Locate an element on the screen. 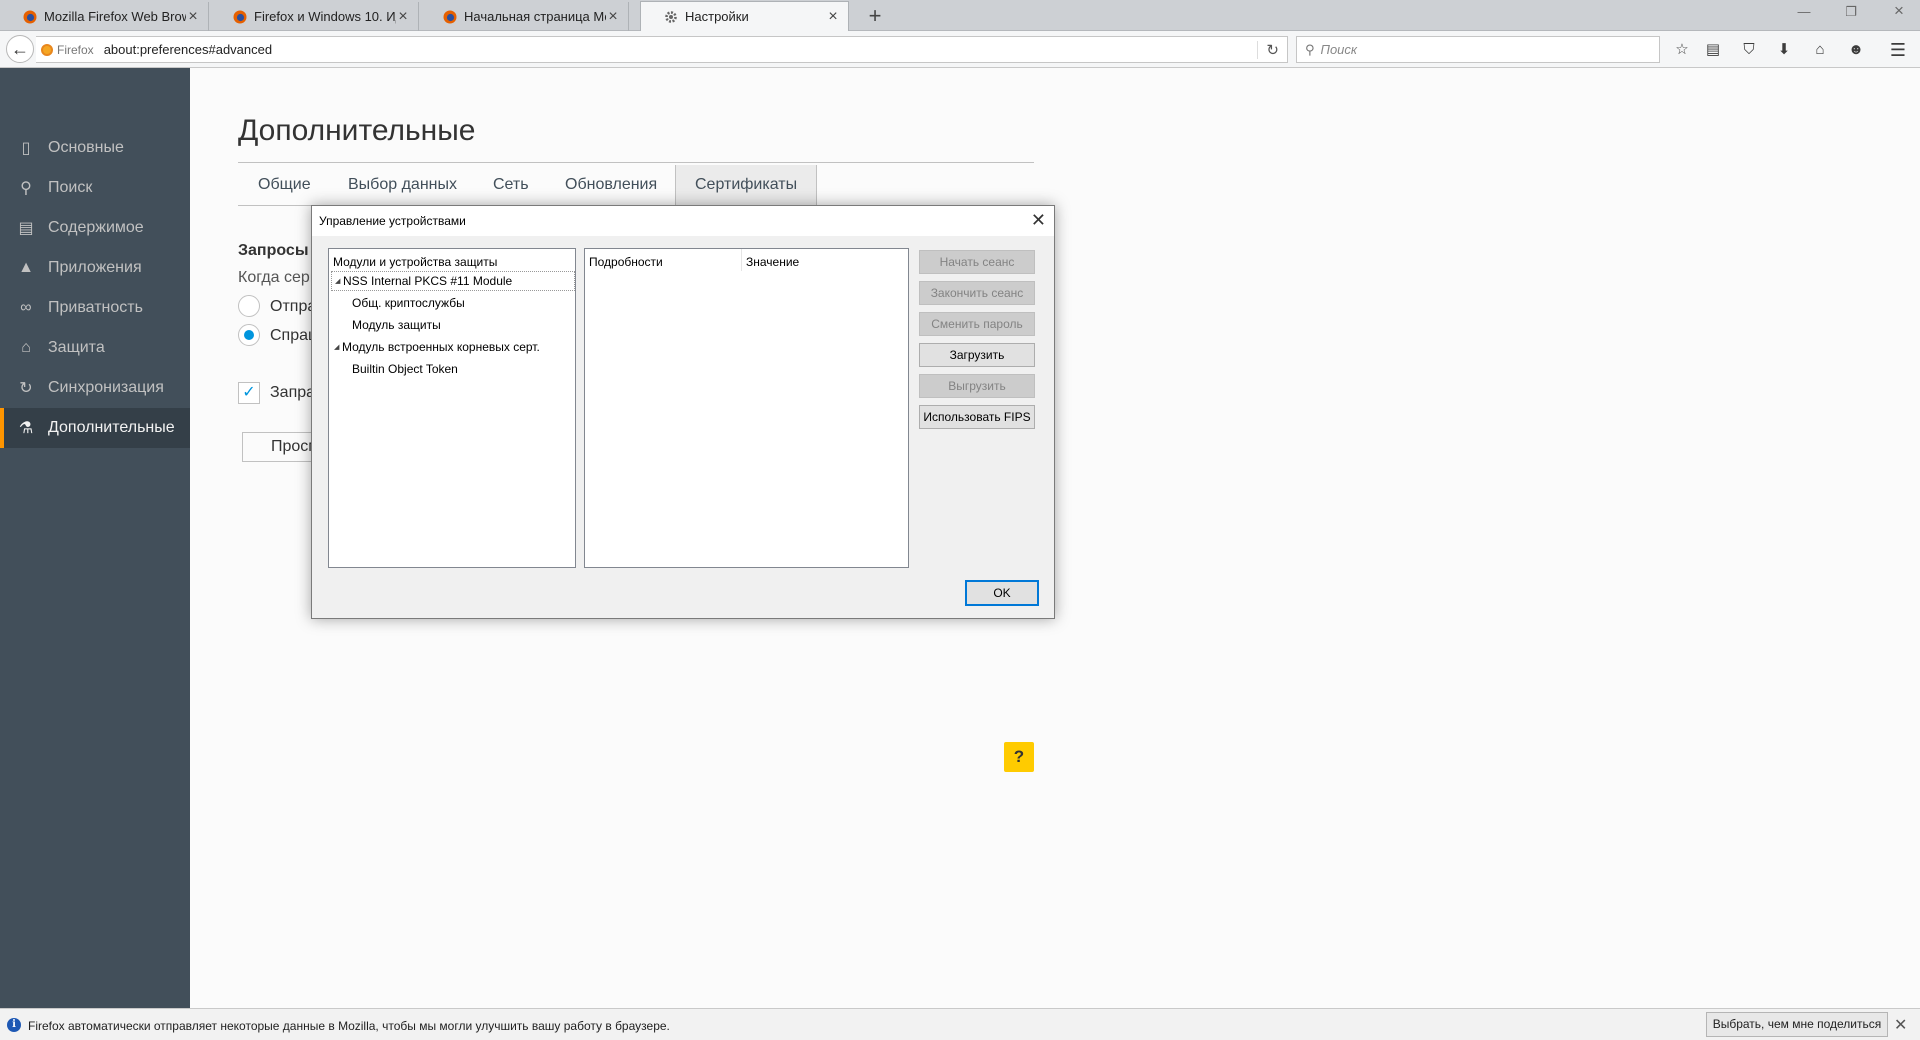 Image resolution: width=1920 pixels, height=1040 pixels. new-tab-plus-icon: + is located at coordinates (875, 16).